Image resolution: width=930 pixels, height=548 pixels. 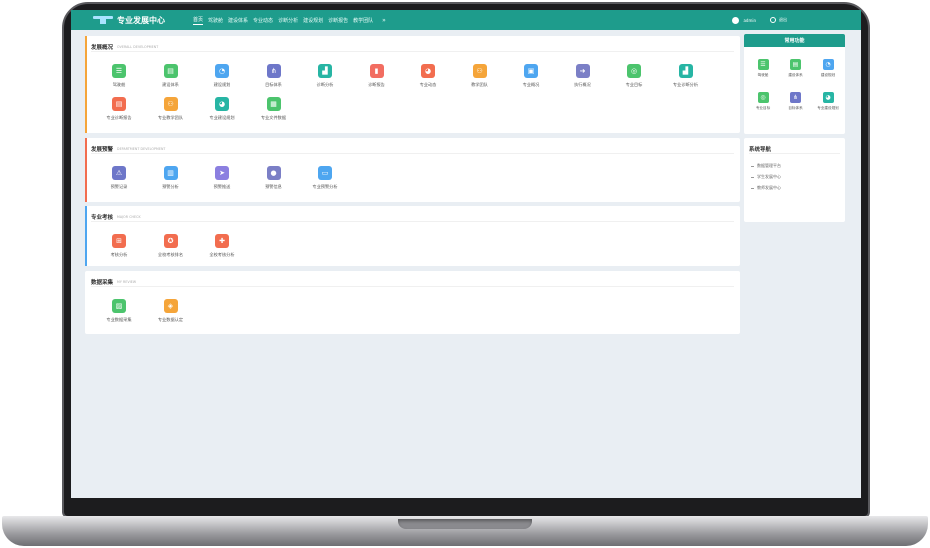 I want to click on system-link-label: 数据管理平台, so click(x=769, y=165).